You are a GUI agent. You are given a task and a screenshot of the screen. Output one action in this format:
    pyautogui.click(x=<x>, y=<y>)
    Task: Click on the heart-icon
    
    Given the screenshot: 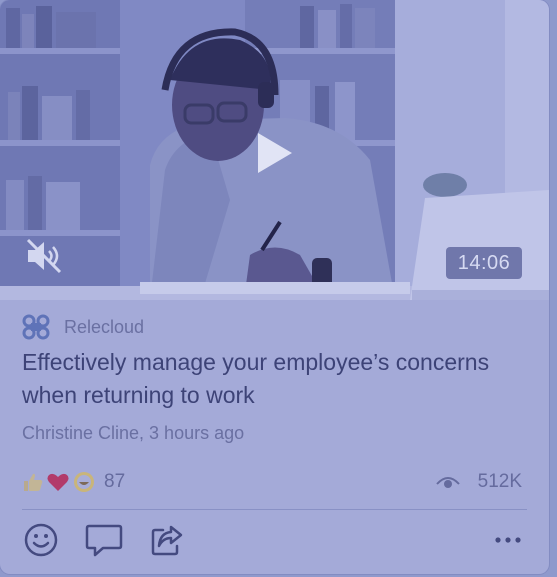 What is the action you would take?
    pyautogui.click(x=58, y=482)
    